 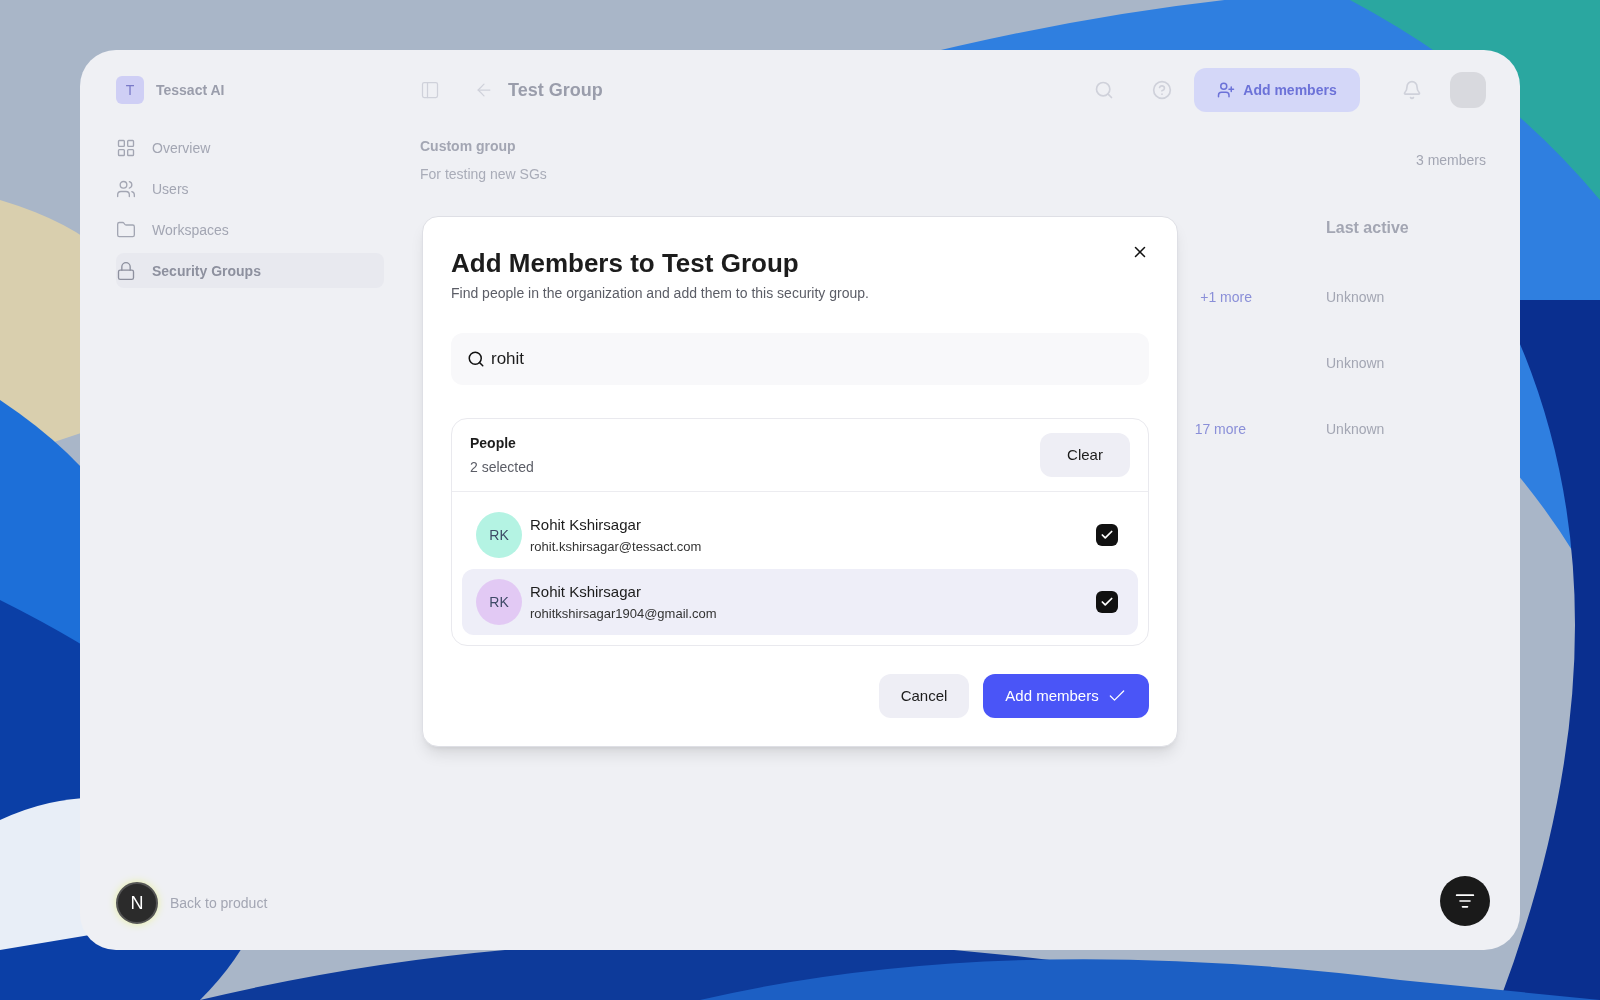 I want to click on group-type: Custom group, so click(x=468, y=146).